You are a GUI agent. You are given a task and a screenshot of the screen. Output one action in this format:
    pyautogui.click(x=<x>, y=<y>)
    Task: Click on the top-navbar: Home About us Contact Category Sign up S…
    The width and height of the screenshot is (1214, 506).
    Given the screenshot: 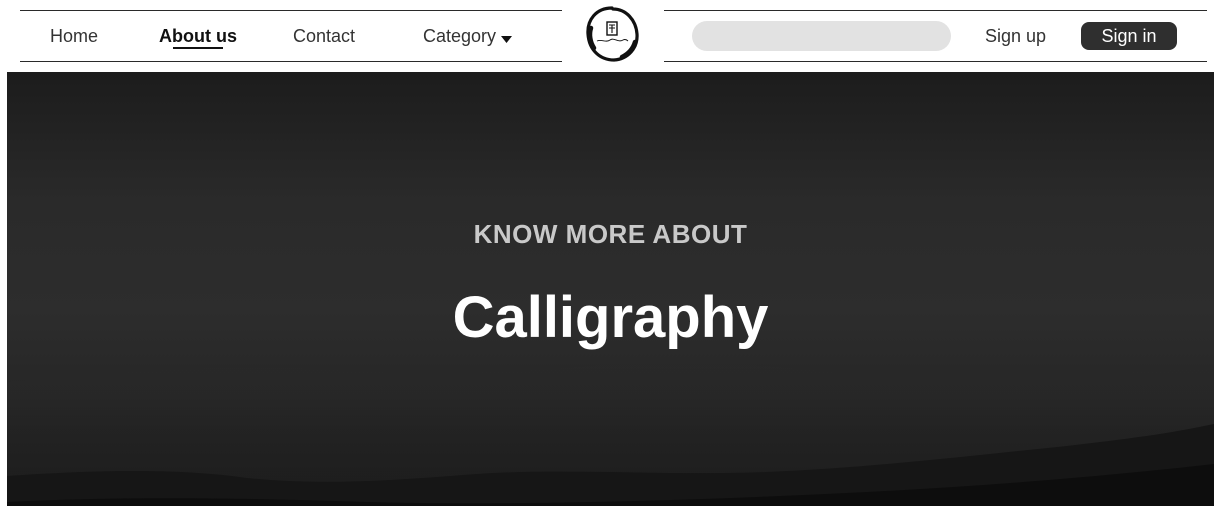 What is the action you would take?
    pyautogui.click(x=607, y=36)
    